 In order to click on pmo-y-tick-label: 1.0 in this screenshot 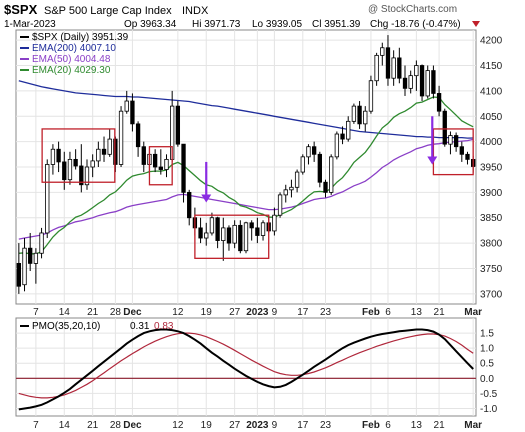, I will do `click(487, 349)`.